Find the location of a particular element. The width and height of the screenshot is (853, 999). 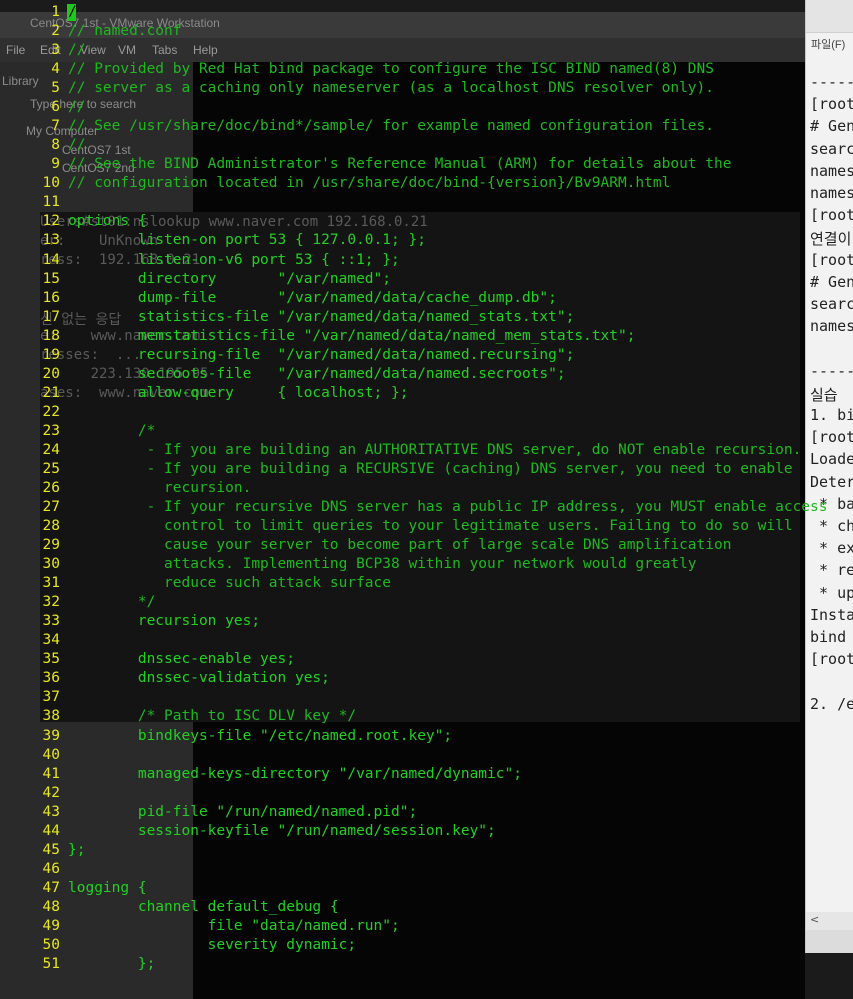

cursor-char: / is located at coordinates (72, 12).